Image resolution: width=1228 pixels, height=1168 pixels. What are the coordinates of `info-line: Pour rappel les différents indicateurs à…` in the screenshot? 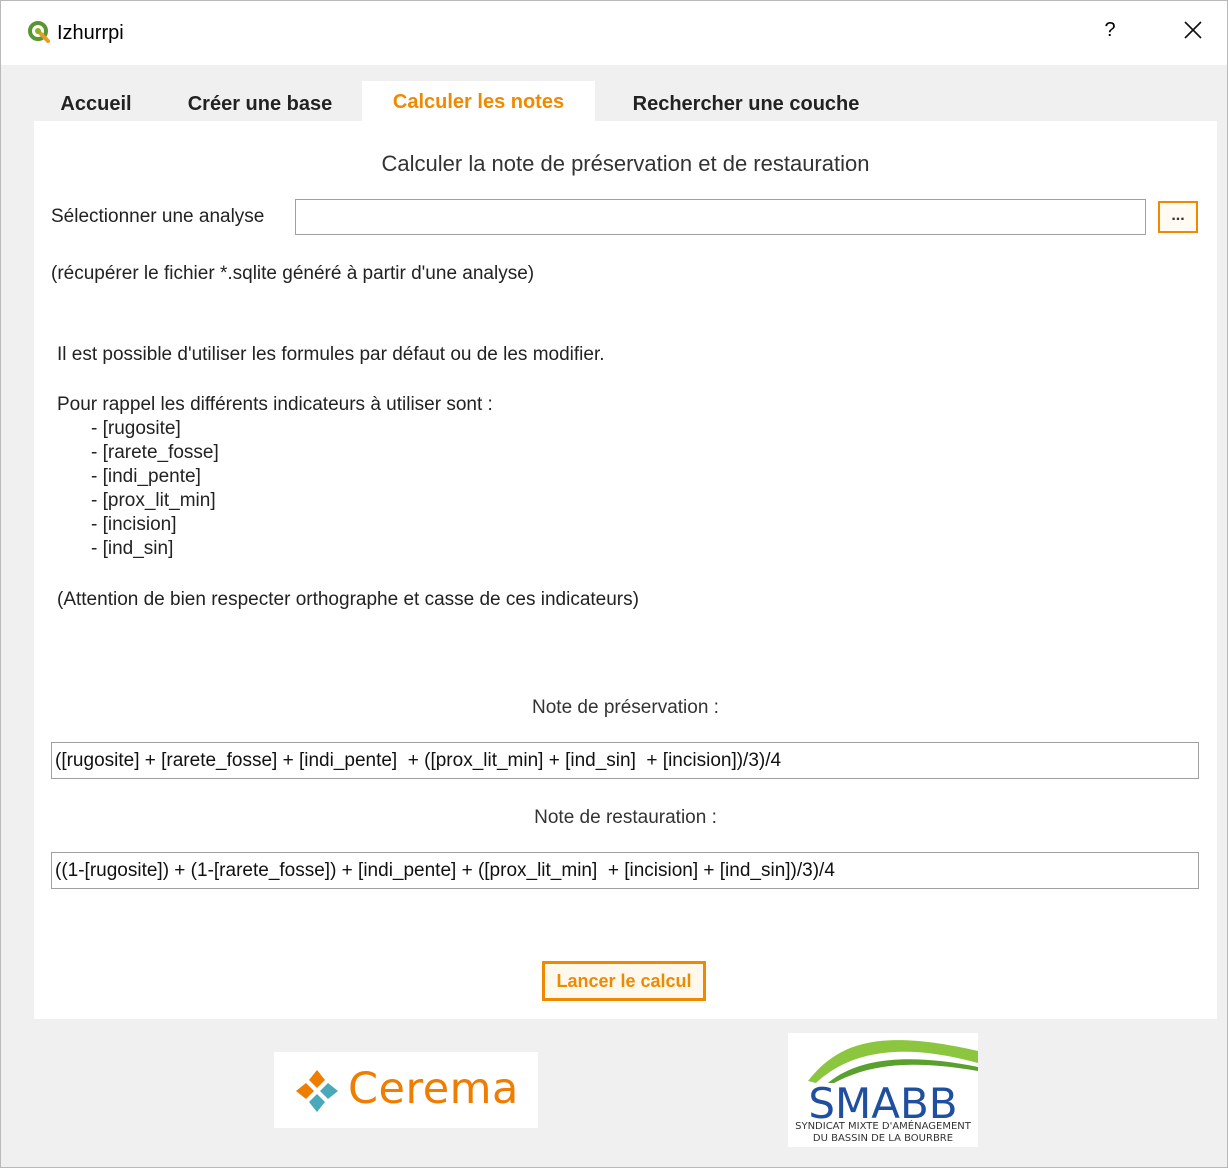 It's located at (275, 404).